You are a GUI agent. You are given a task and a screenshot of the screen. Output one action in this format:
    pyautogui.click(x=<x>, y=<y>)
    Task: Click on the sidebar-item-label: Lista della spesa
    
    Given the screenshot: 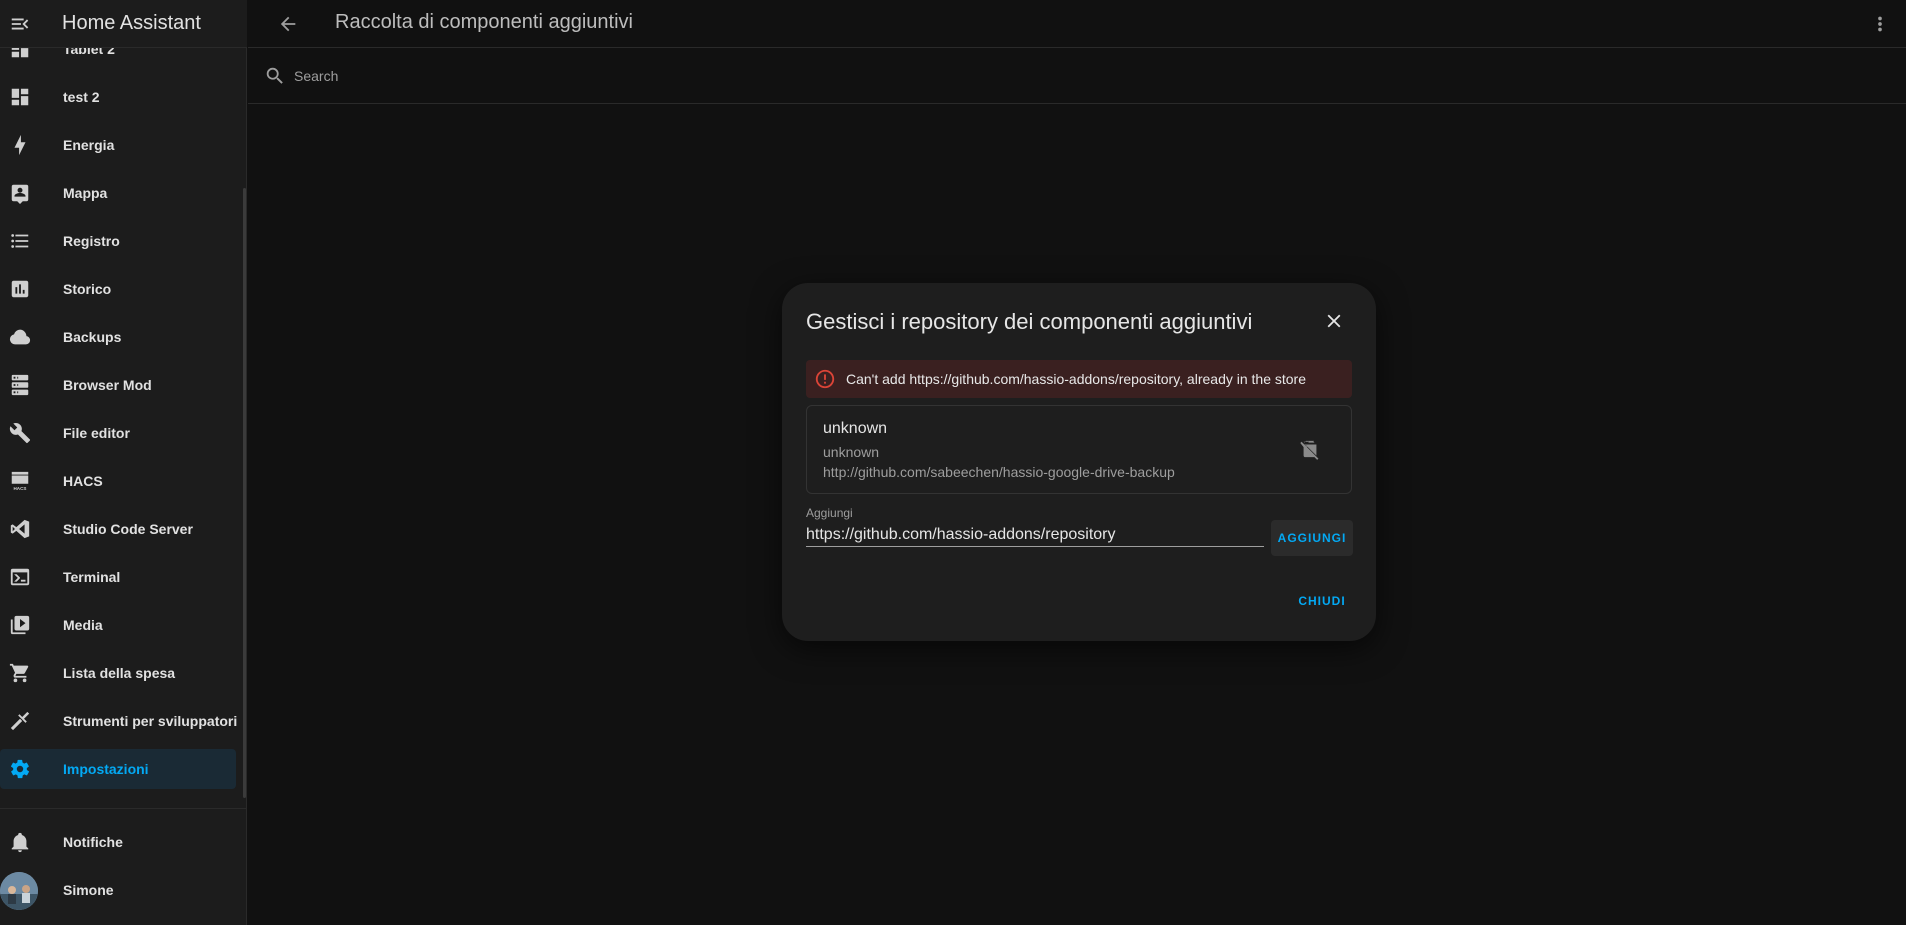 What is the action you would take?
    pyautogui.click(x=119, y=673)
    